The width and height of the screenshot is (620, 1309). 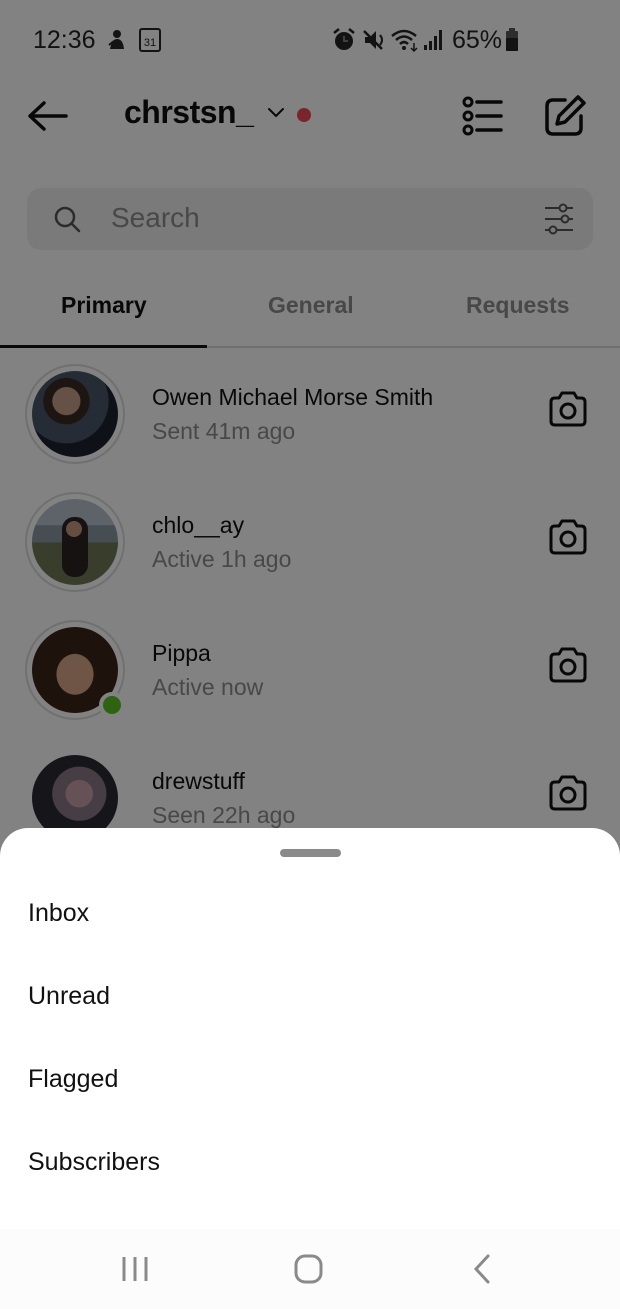 I want to click on recent-apps-icon, so click(x=135, y=1269).